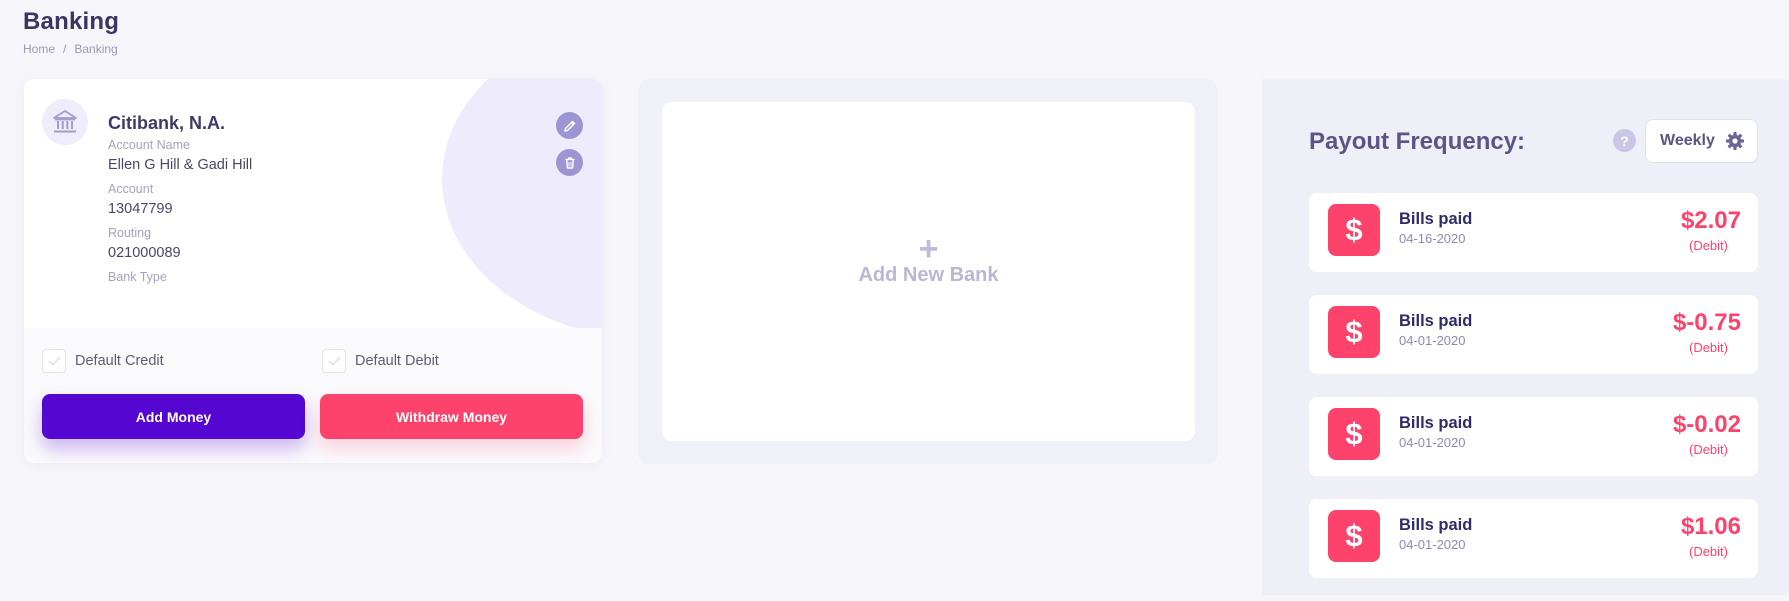 The width and height of the screenshot is (1789, 601). What do you see at coordinates (130, 233) in the screenshot?
I see `routing-label: Routing` at bounding box center [130, 233].